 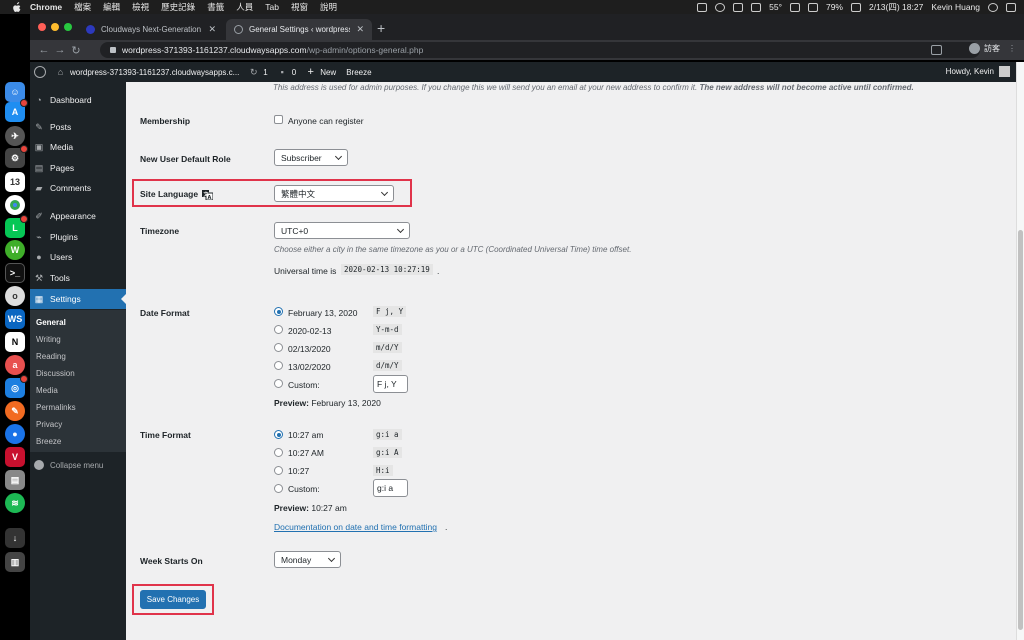 I want to click on time-format-custom-label: Custom:, so click(x=304, y=489).